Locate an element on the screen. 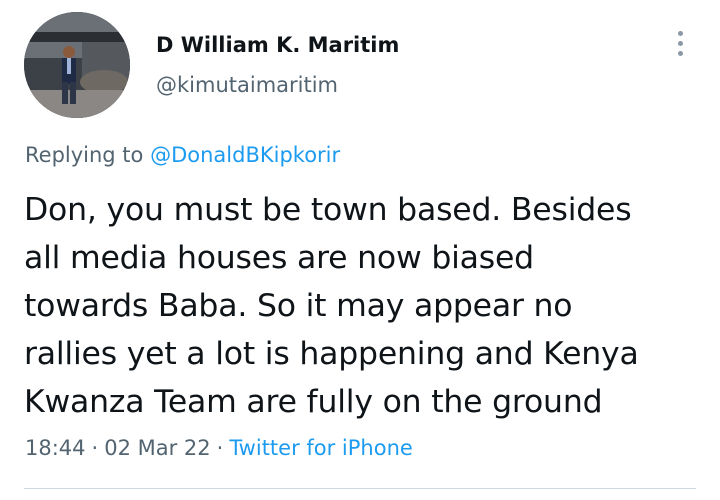  profile-photo-icon is located at coordinates (77, 65).